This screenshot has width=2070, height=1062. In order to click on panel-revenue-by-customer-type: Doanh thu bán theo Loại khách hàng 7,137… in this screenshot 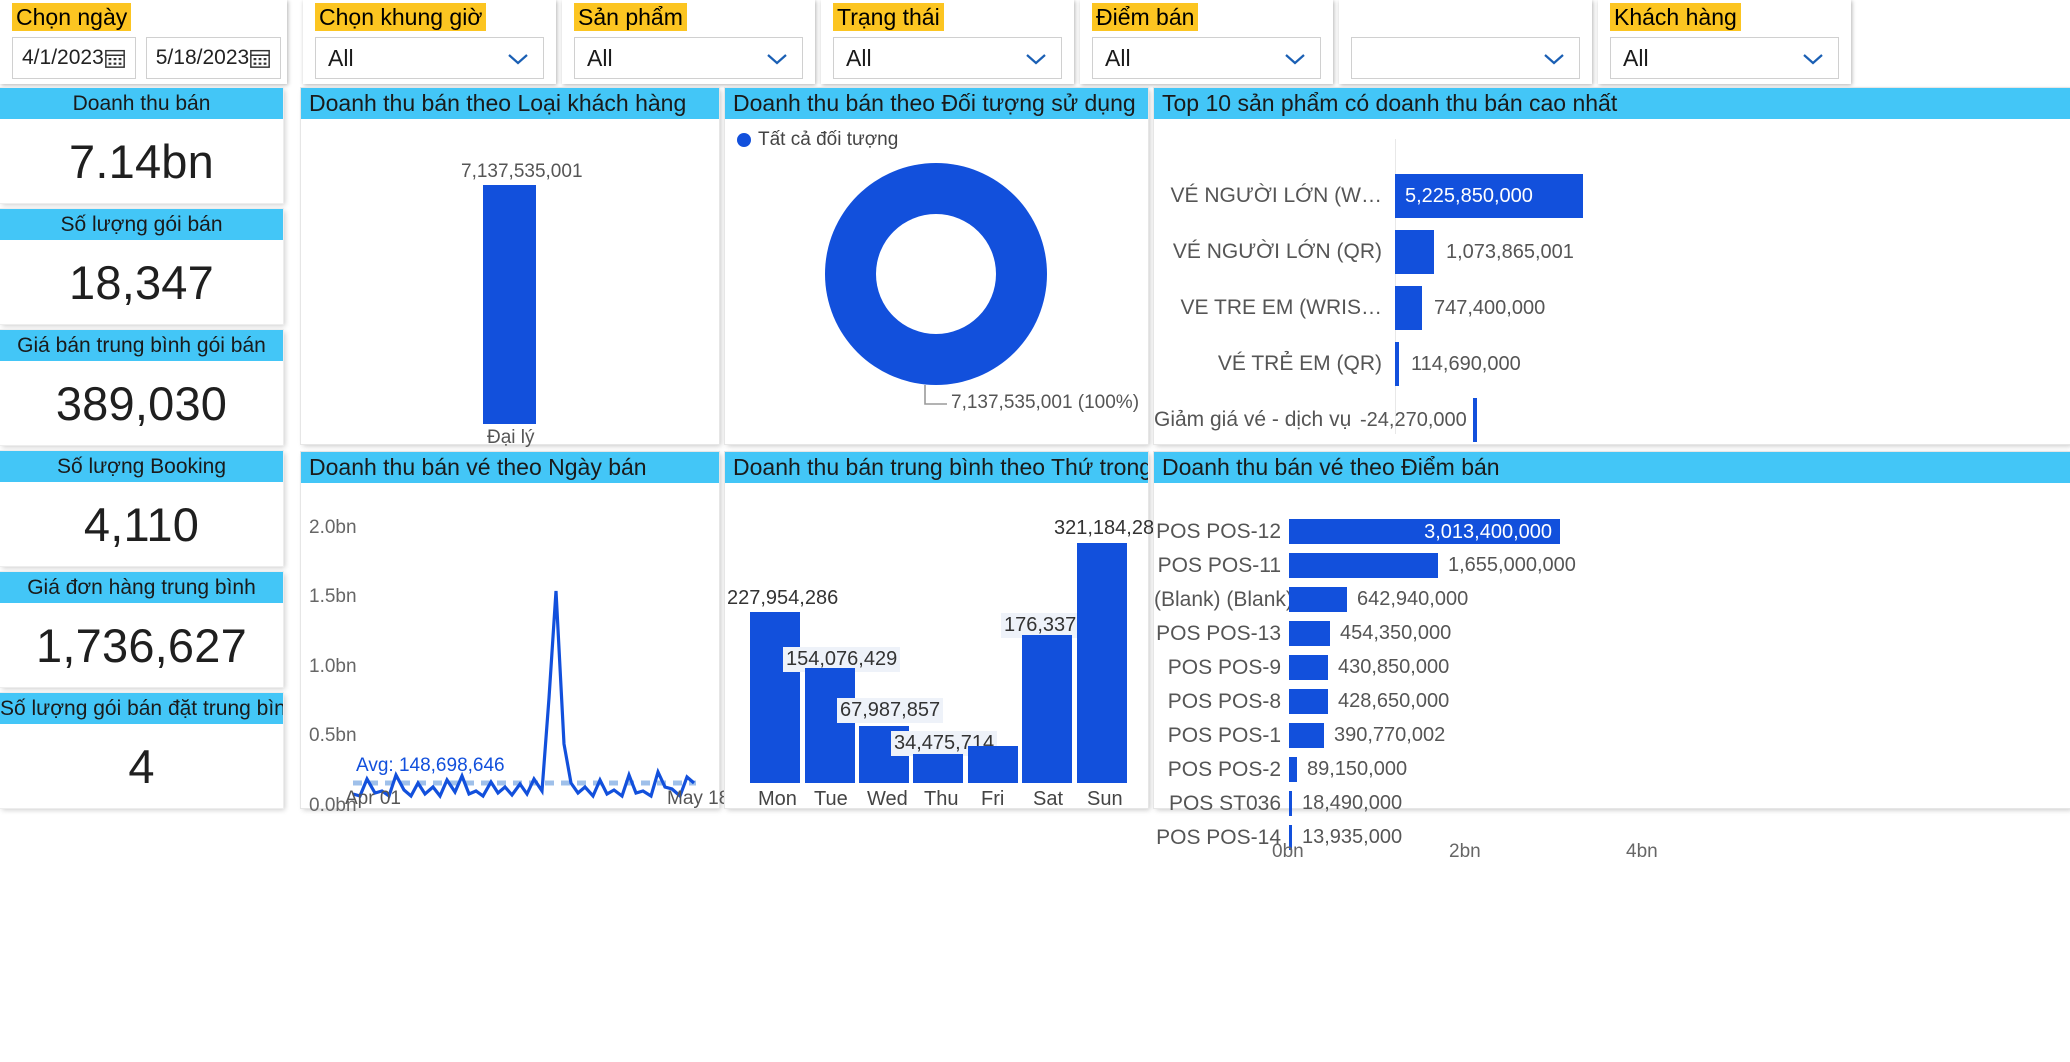, I will do `click(510, 268)`.